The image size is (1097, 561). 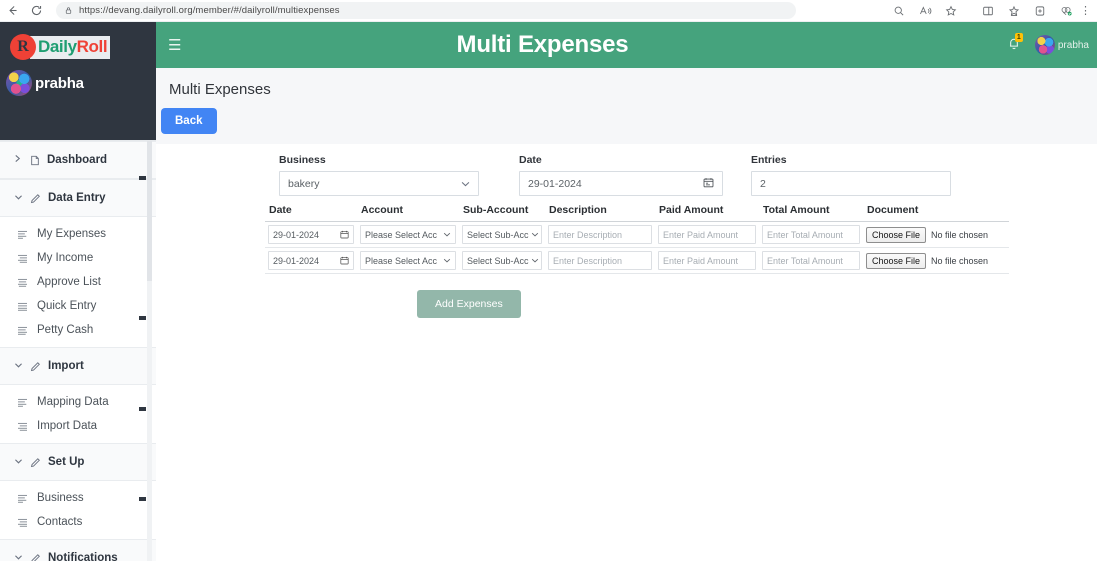 I want to click on sidebar-item-my-expenses: My Expenses, so click(x=78, y=234).